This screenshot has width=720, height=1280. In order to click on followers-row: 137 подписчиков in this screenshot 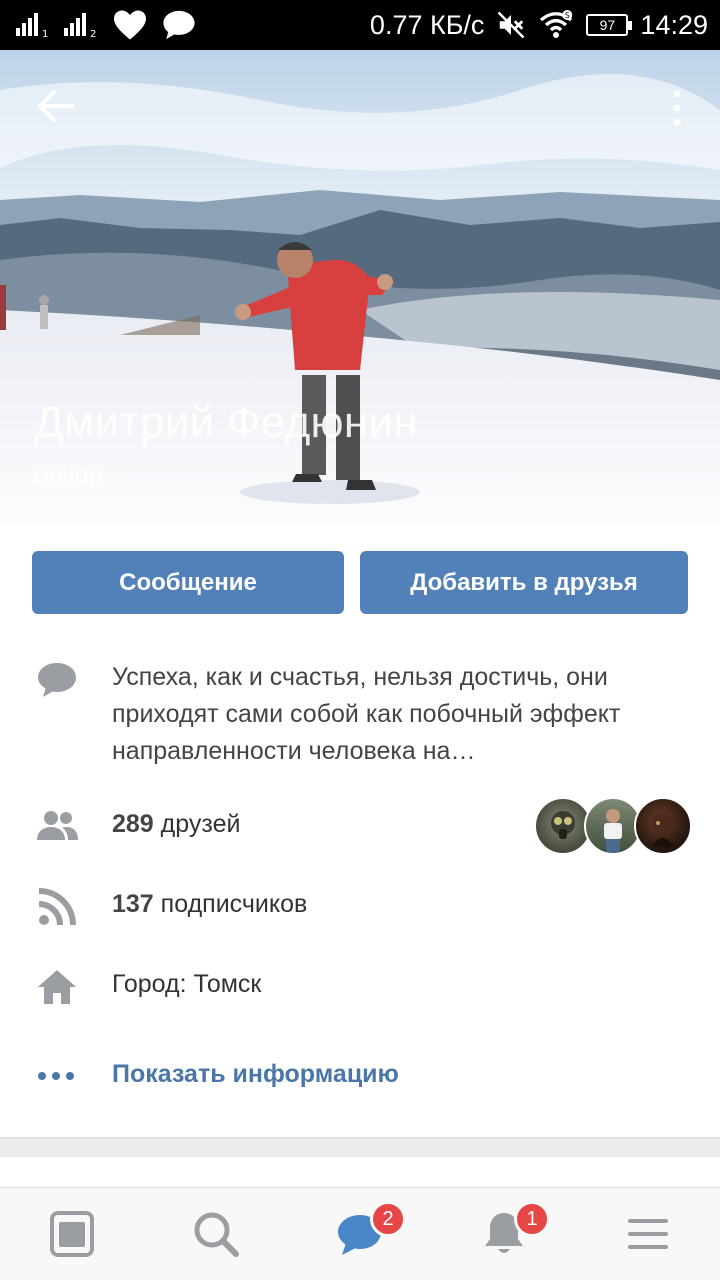, I will do `click(209, 904)`.